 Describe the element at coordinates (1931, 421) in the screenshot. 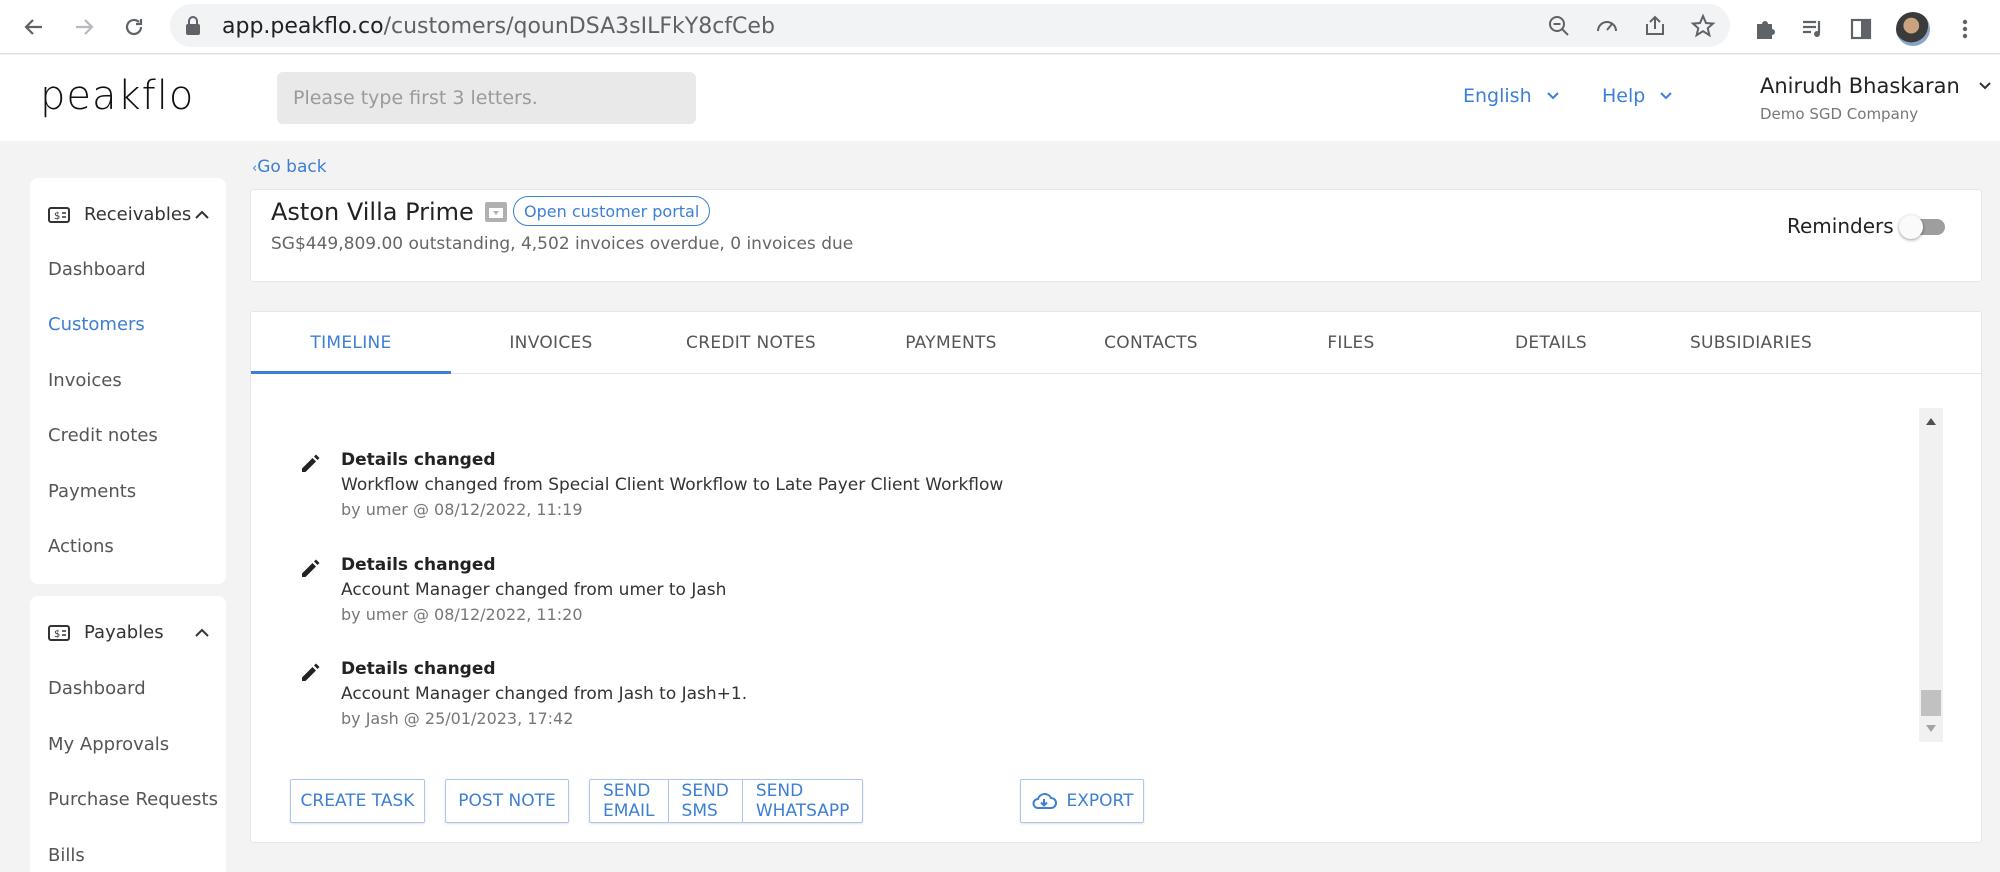

I see `scroll-up-arrow-icon` at that location.